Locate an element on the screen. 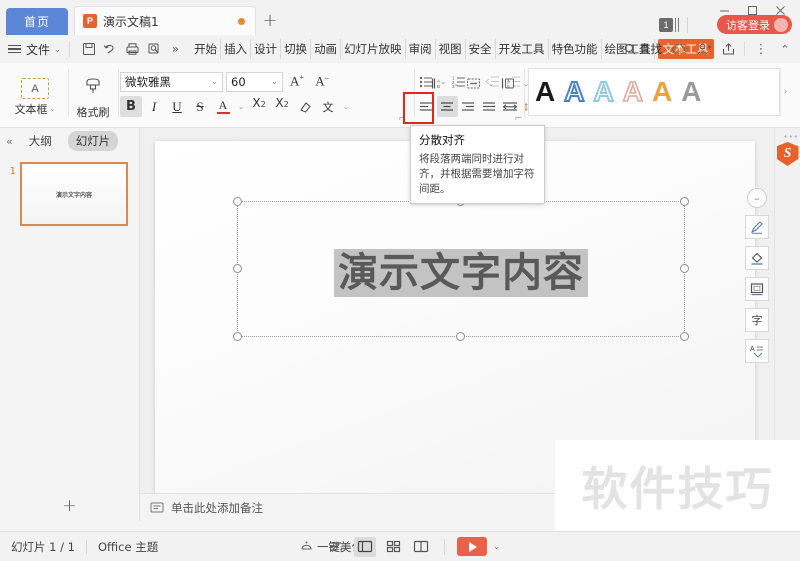 The width and height of the screenshot is (800, 561). resize-handle-bottom-right is located at coordinates (684, 336).